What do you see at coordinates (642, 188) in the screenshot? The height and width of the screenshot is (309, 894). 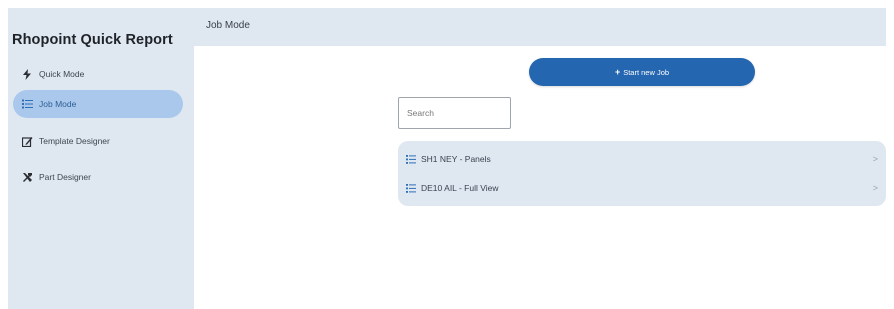 I see `list-item-job: DE10 AIL - Full View >` at bounding box center [642, 188].